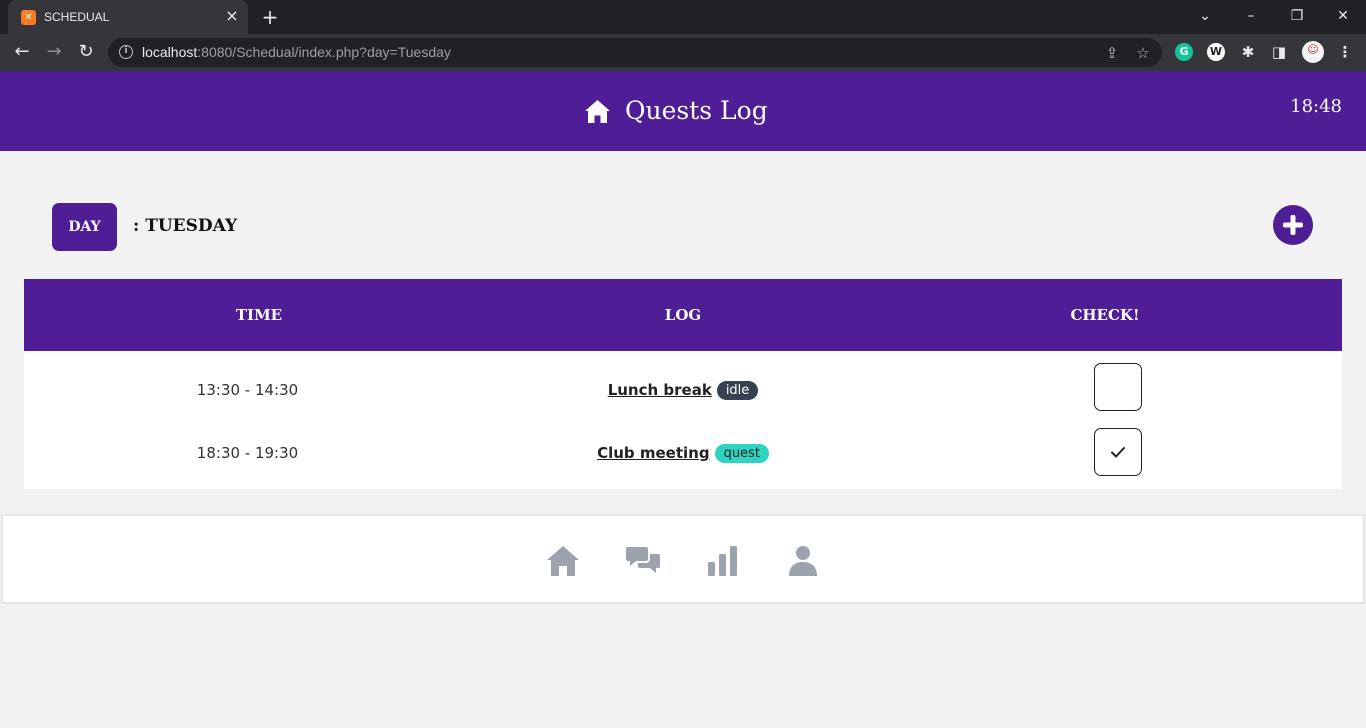 This screenshot has height=728, width=1366. What do you see at coordinates (643, 561) in the screenshot?
I see `chat-icon` at bounding box center [643, 561].